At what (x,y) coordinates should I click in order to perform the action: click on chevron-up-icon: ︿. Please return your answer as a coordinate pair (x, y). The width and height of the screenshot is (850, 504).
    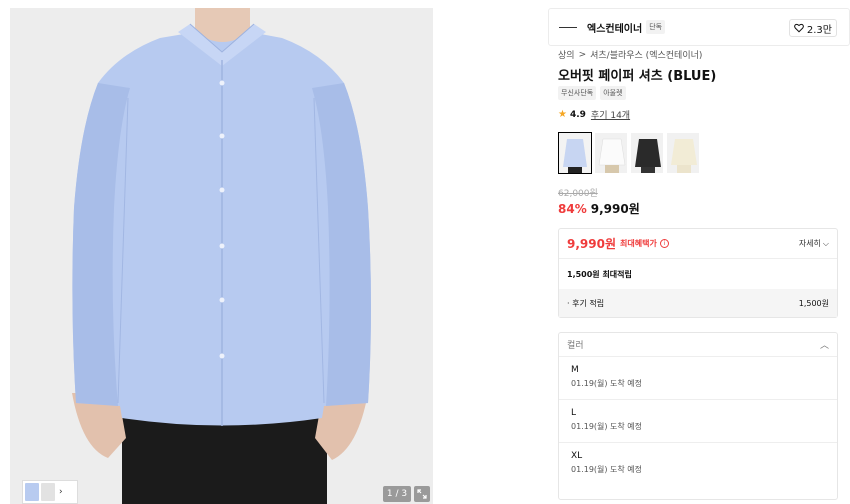
    Looking at the image, I should click on (824, 346).